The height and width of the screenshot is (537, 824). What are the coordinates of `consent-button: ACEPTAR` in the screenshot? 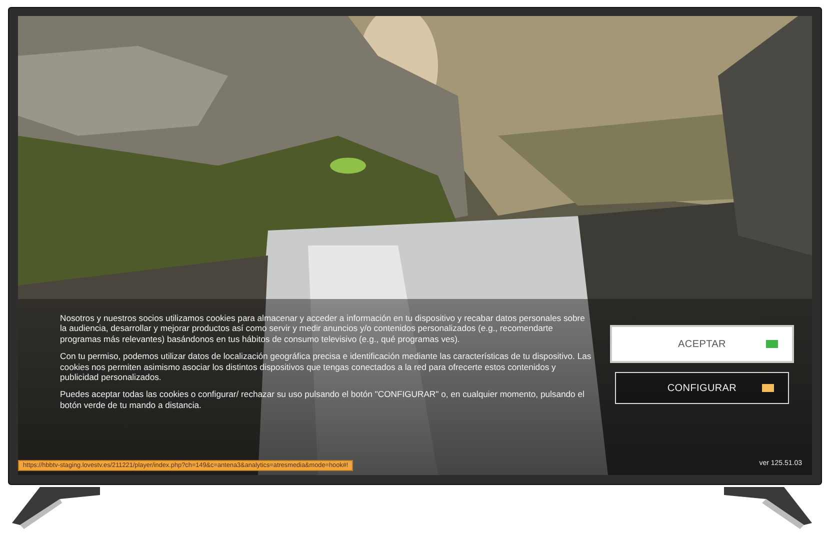 It's located at (702, 344).